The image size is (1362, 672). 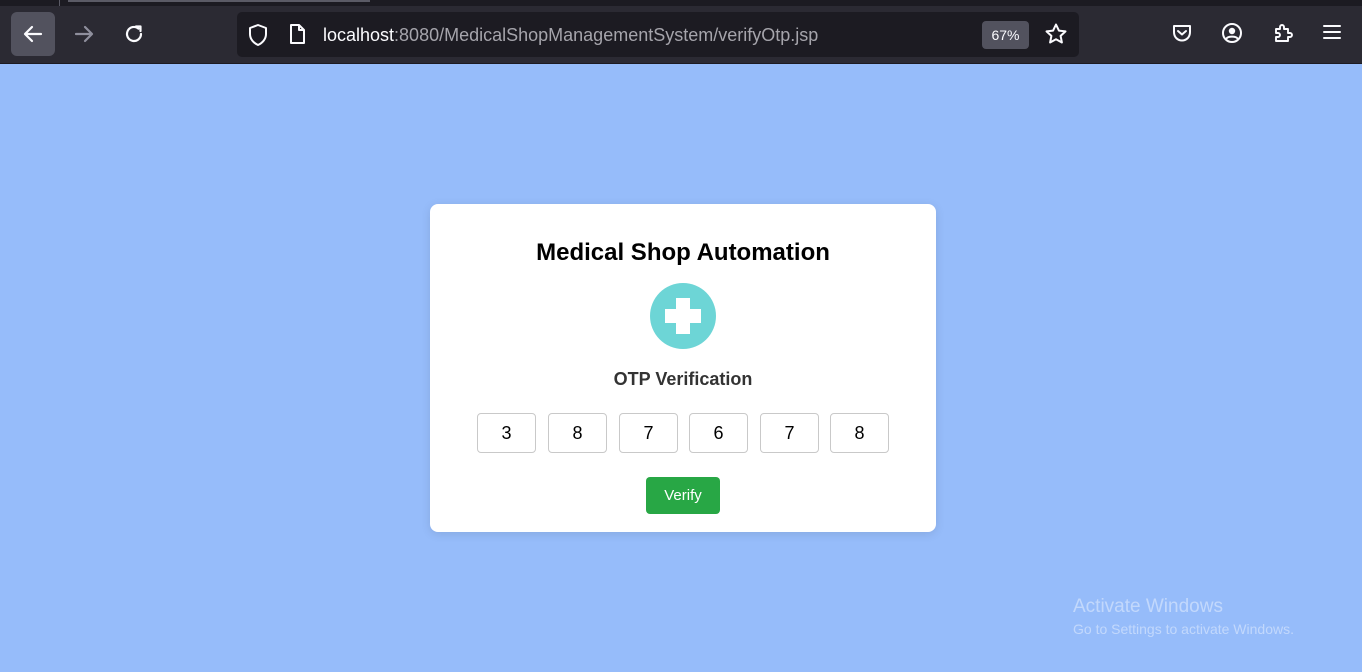 I want to click on back-arrow-icon, so click(x=33, y=34).